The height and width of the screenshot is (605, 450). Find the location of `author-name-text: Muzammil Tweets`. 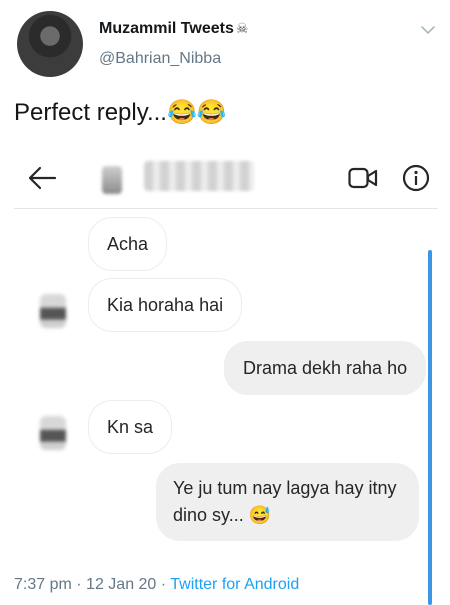

author-name-text: Muzammil Tweets is located at coordinates (166, 28).